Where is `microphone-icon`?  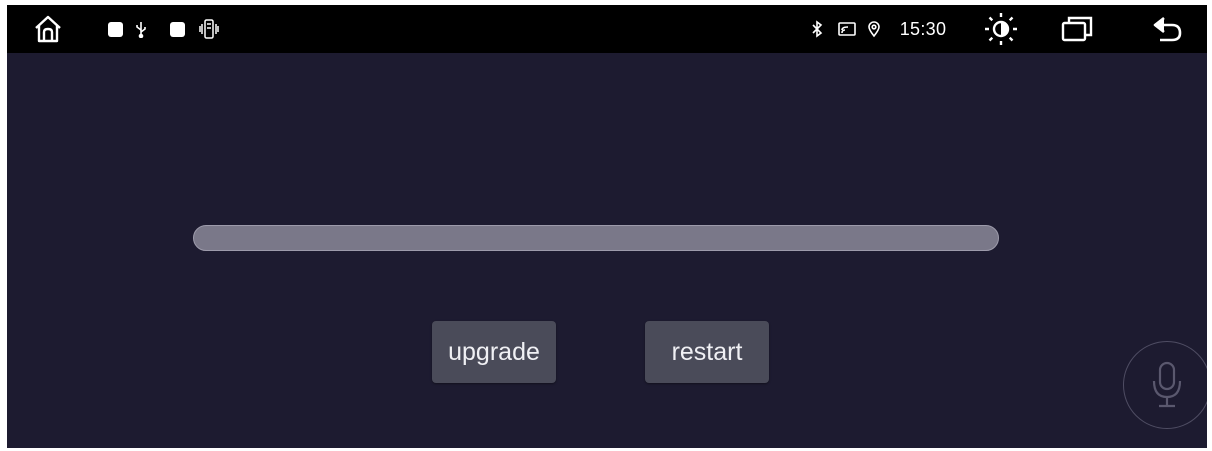 microphone-icon is located at coordinates (1167, 384).